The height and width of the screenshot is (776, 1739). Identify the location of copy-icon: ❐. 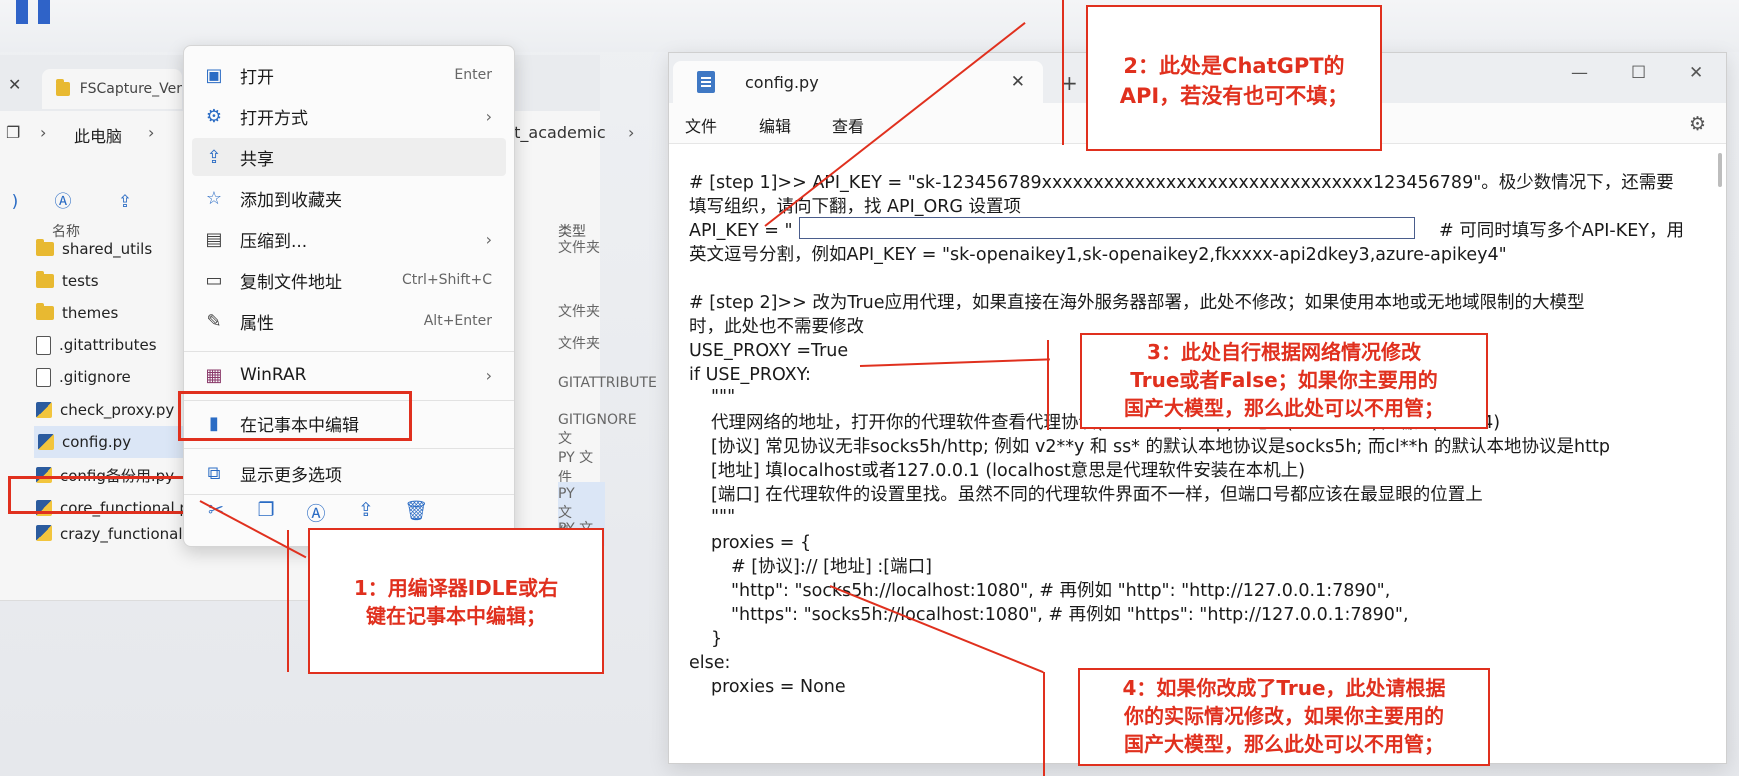
(266, 512).